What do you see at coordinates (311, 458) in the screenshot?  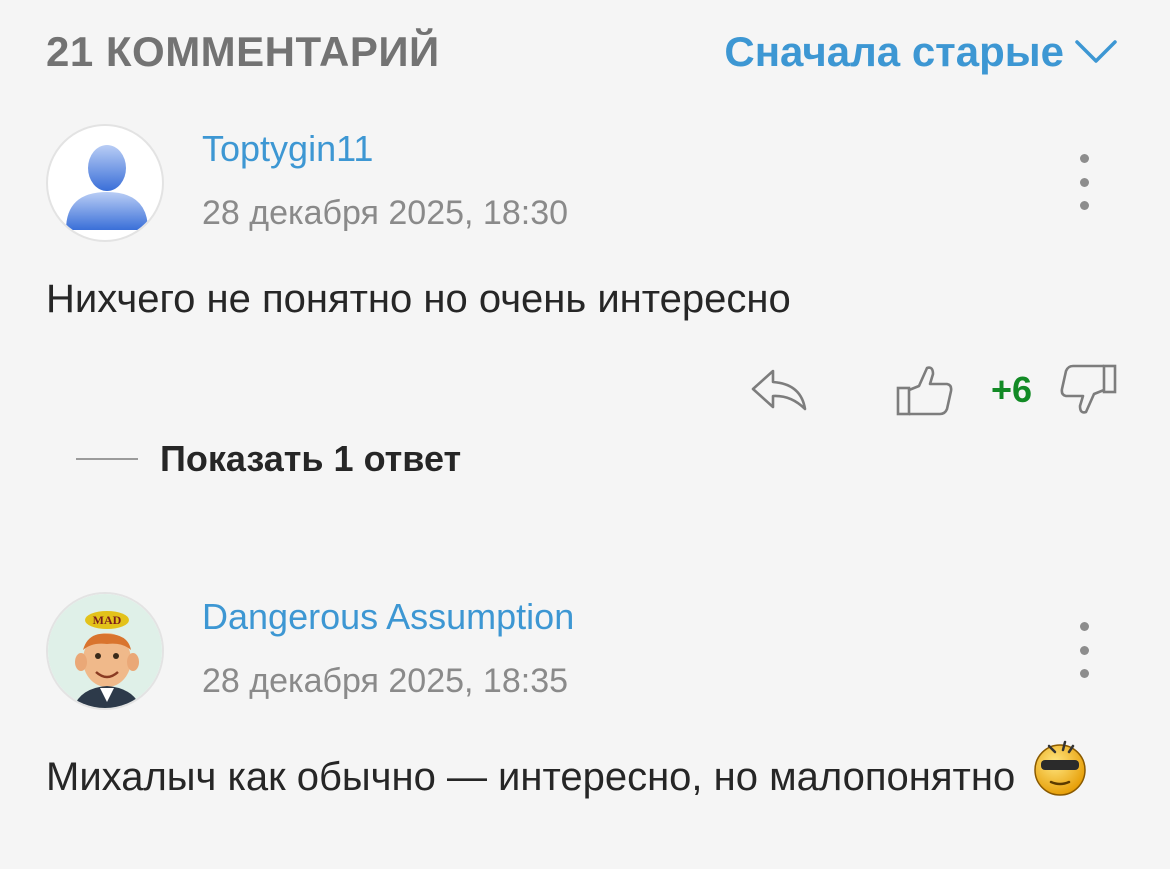 I see `show-replies-label: Показать 1 ответ` at bounding box center [311, 458].